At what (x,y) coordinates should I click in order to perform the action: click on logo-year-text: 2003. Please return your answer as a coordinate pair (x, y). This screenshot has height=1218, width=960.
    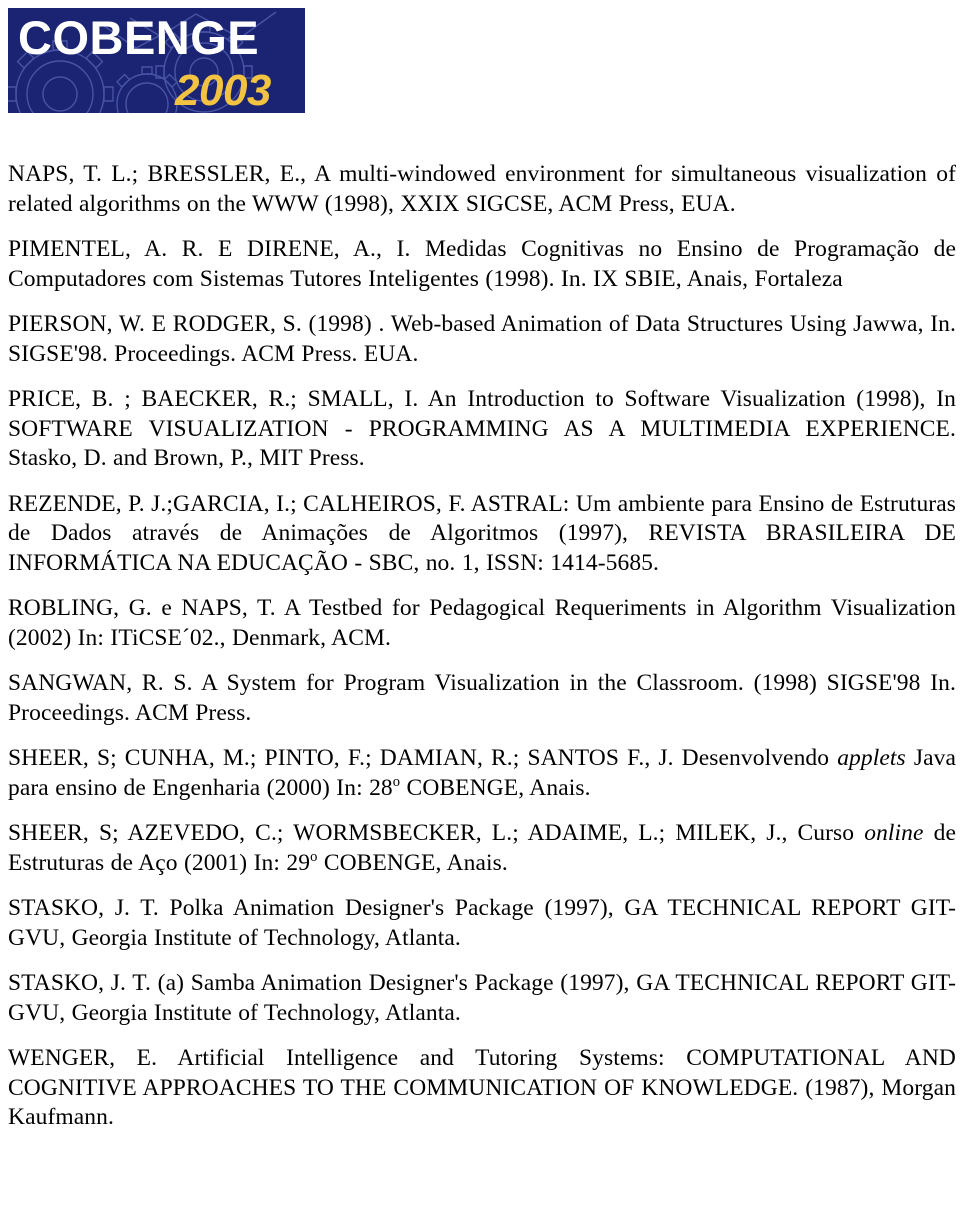
    Looking at the image, I should click on (222, 89).